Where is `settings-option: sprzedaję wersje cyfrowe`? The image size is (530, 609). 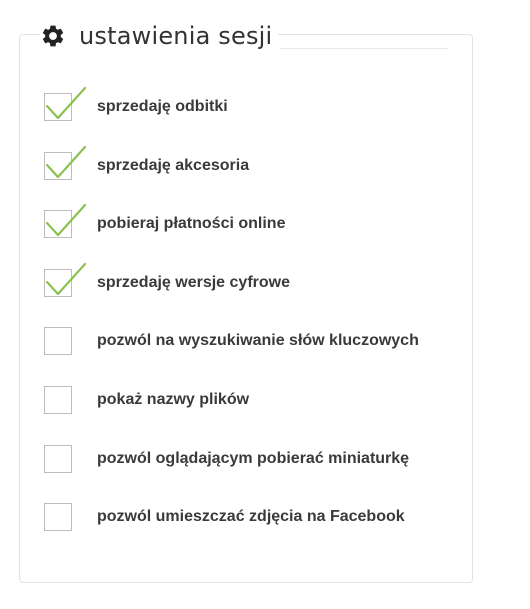
settings-option: sprzedaję wersje cyfrowe is located at coordinates (254, 295).